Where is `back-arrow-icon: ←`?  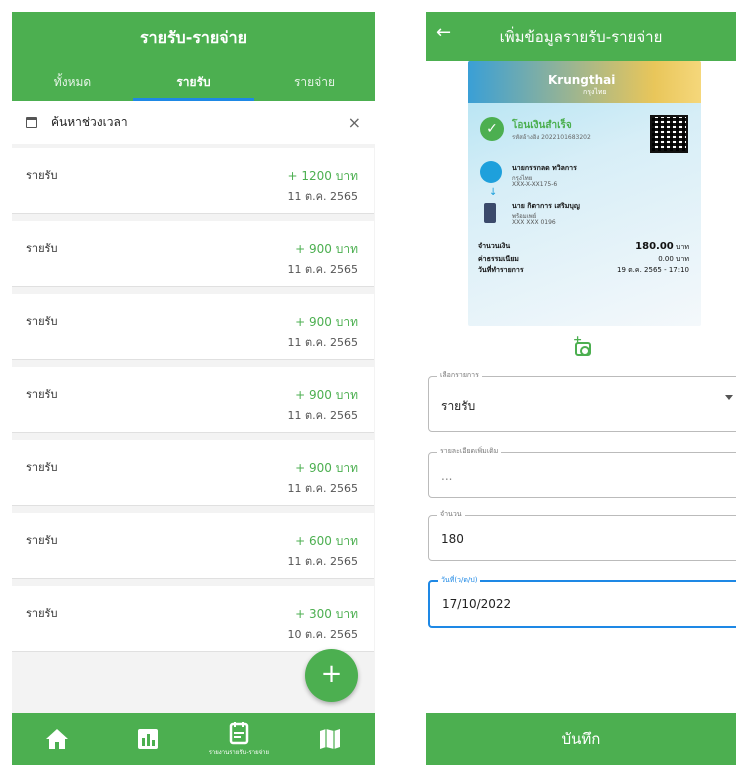
back-arrow-icon: ← is located at coordinates (443, 32).